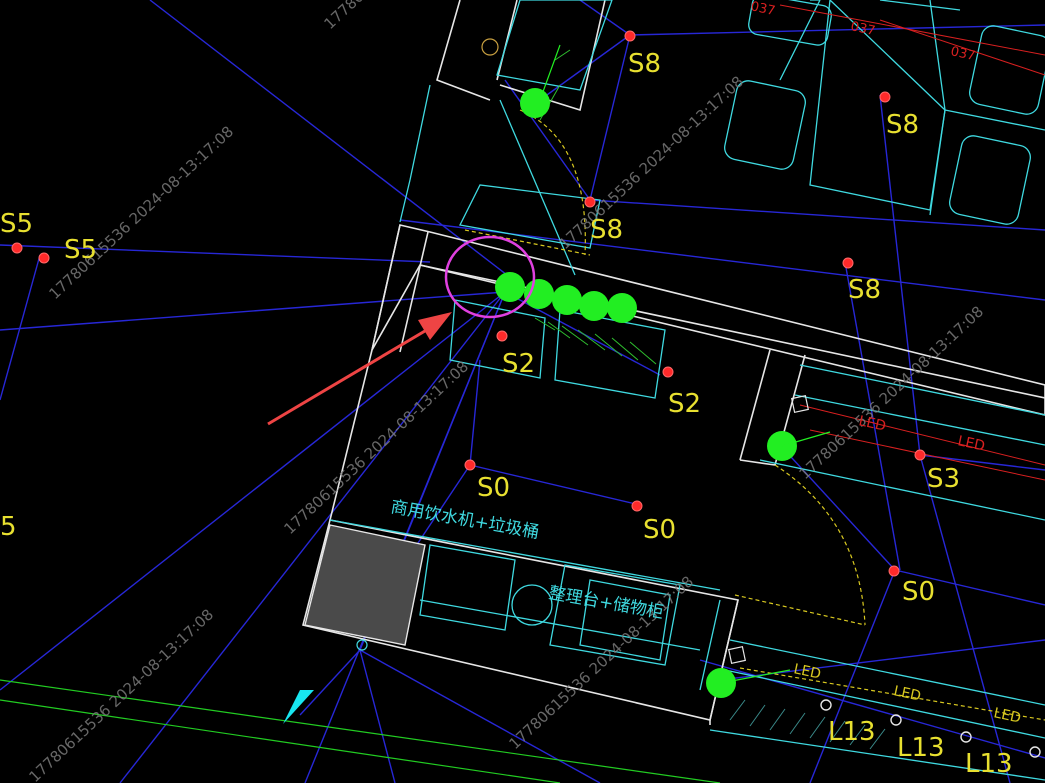 The width and height of the screenshot is (1045, 783). Describe the element at coordinates (298, 707) in the screenshot. I see `pointer-triangle-icon` at that location.